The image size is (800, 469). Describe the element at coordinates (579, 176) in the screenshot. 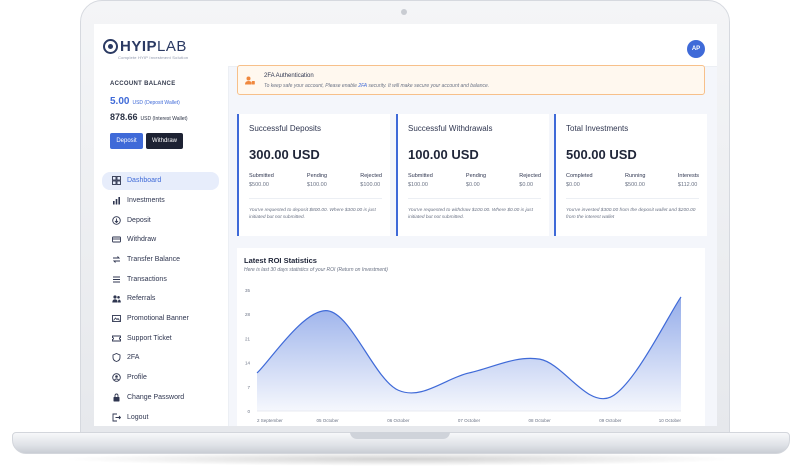

I see `stat-label: Completed` at that location.